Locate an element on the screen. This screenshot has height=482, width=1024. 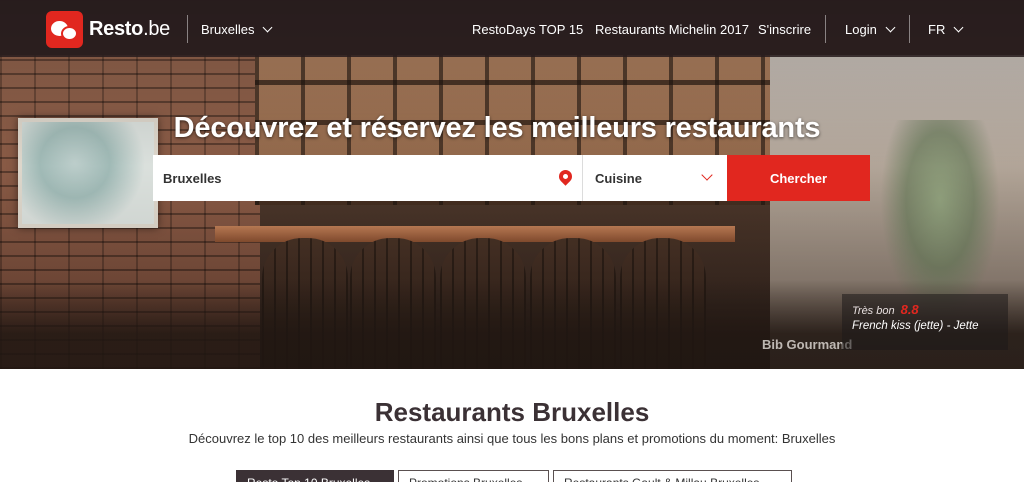
nav-link-signup: S'inscrire is located at coordinates (784, 29).